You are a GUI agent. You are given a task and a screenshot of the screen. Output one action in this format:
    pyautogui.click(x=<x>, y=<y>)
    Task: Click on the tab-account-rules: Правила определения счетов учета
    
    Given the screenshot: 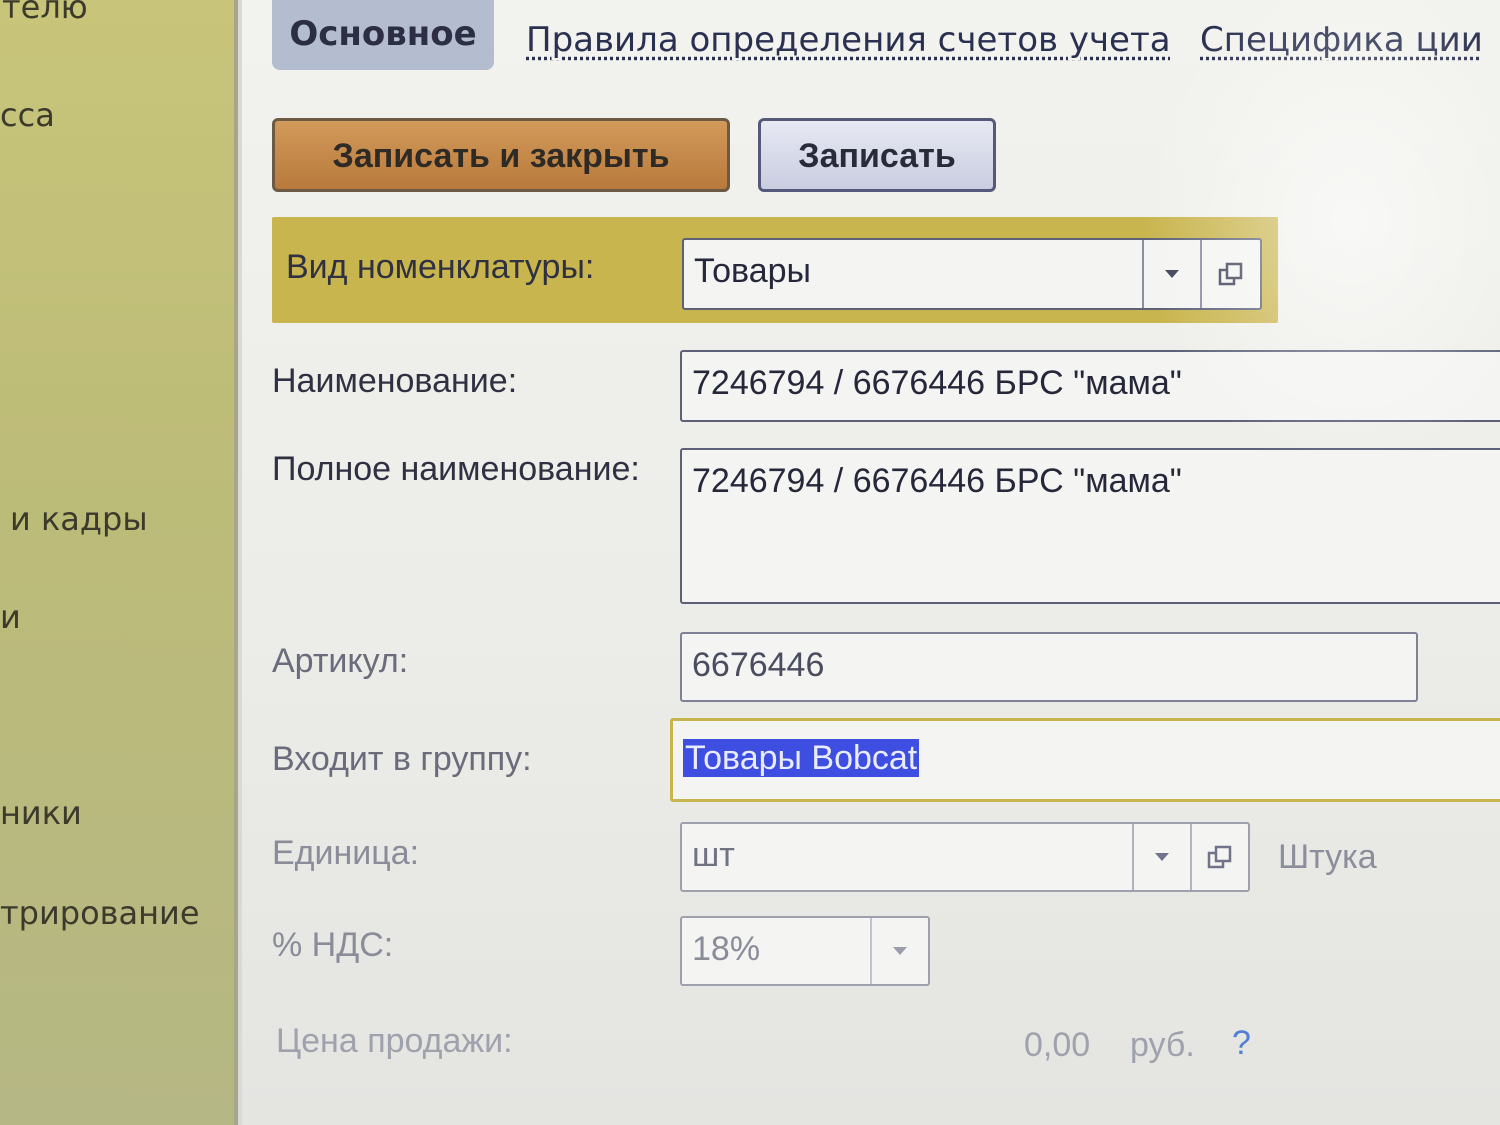 What is the action you would take?
    pyautogui.click(x=848, y=35)
    